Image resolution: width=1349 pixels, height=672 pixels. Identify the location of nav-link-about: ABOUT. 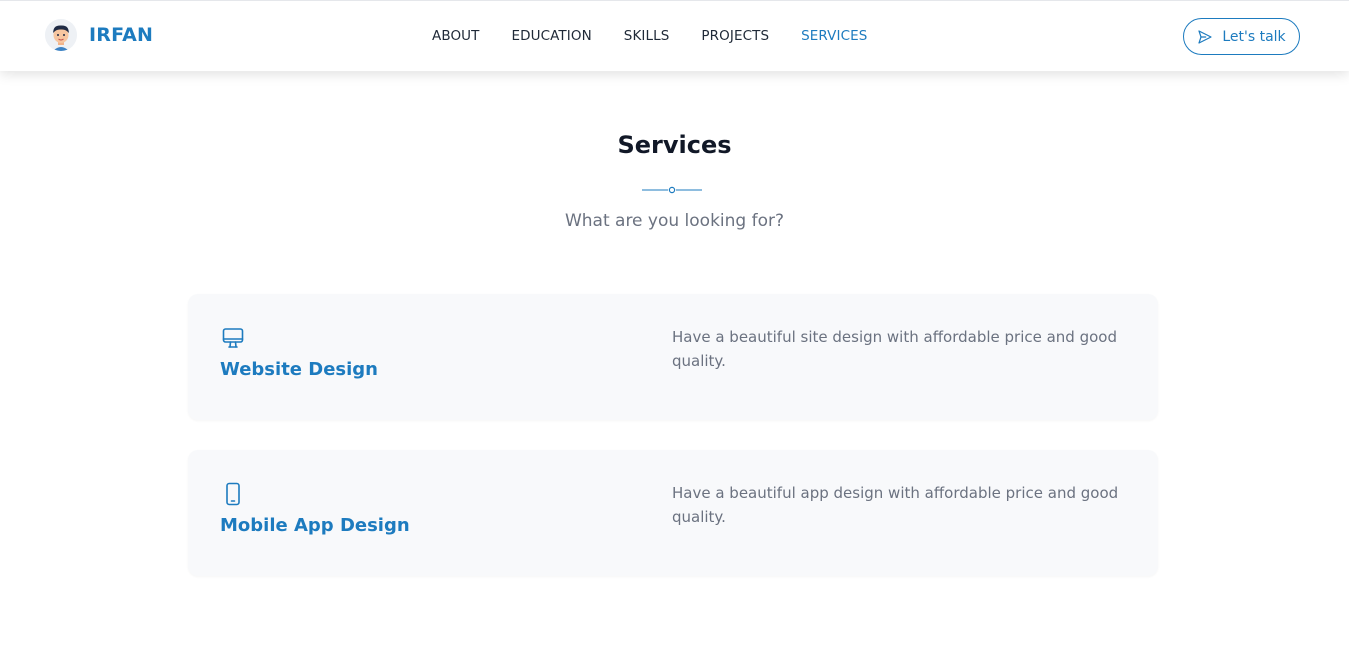
(456, 36).